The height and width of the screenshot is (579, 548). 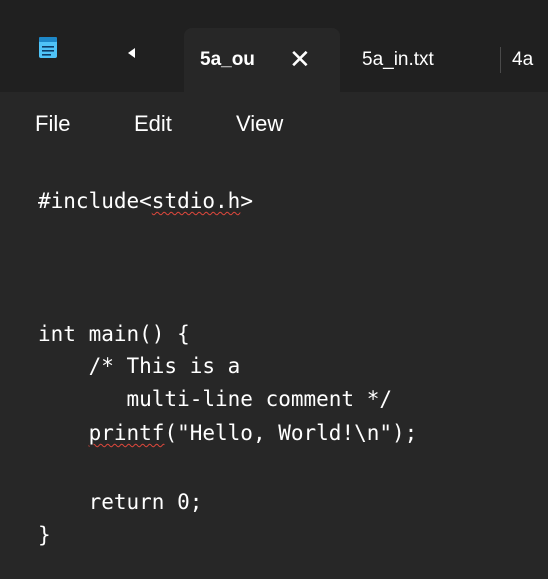 What do you see at coordinates (523, 59) in the screenshot?
I see `tab-4a-label: 4a` at bounding box center [523, 59].